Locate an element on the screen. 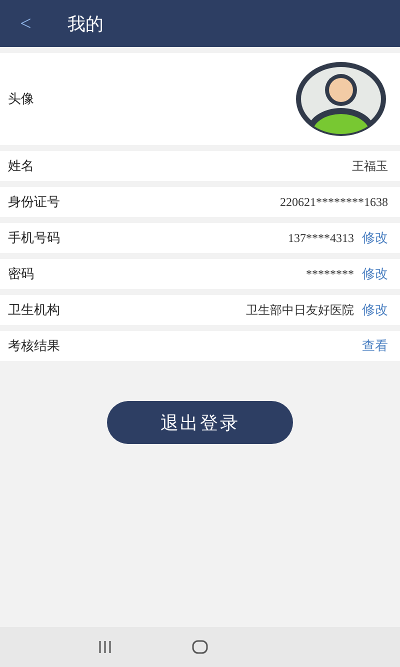 Image resolution: width=400 pixels, height=667 pixels. info-row: 身份证号 220621********1638 is located at coordinates (200, 202).